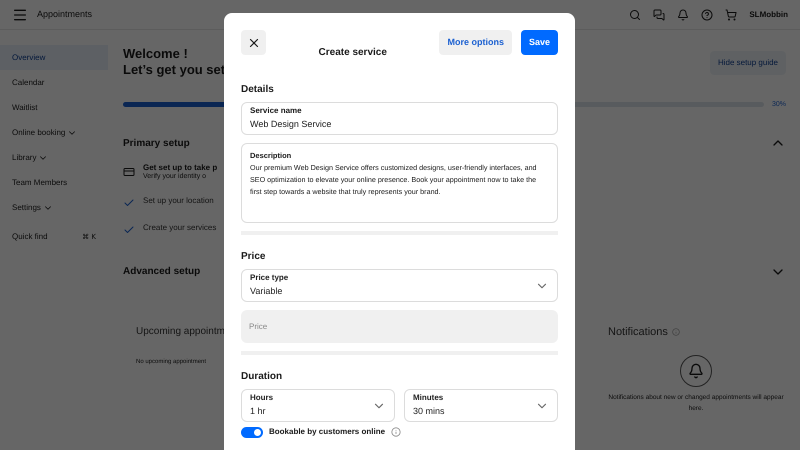  Describe the element at coordinates (638, 332) in the screenshot. I see `card-title: Notifications` at that location.